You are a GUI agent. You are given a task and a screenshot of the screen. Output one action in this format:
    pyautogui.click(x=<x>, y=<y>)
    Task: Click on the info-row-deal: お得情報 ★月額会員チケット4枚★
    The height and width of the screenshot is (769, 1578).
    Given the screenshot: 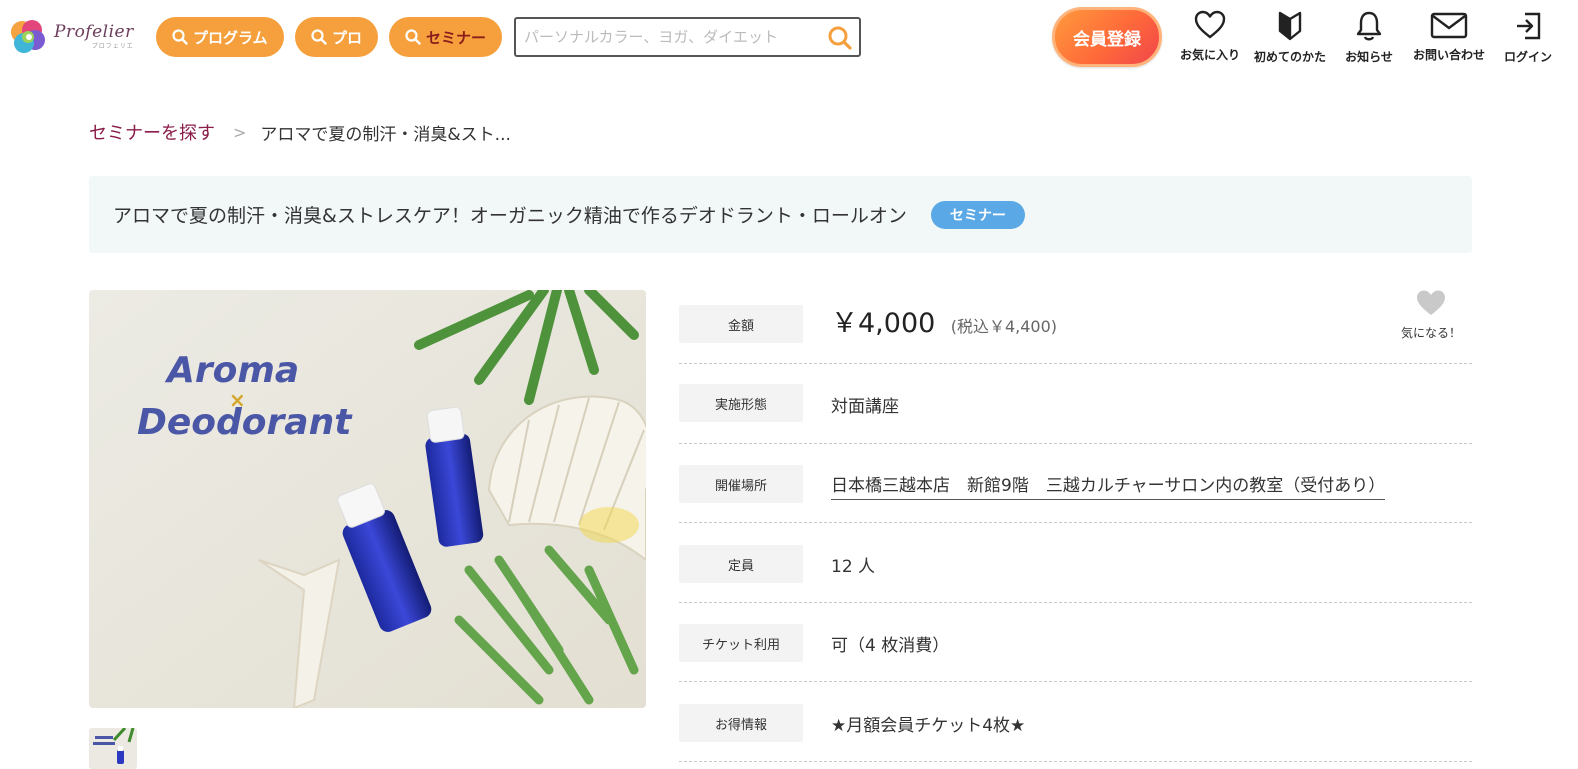 What is the action you would take?
    pyautogui.click(x=1075, y=722)
    